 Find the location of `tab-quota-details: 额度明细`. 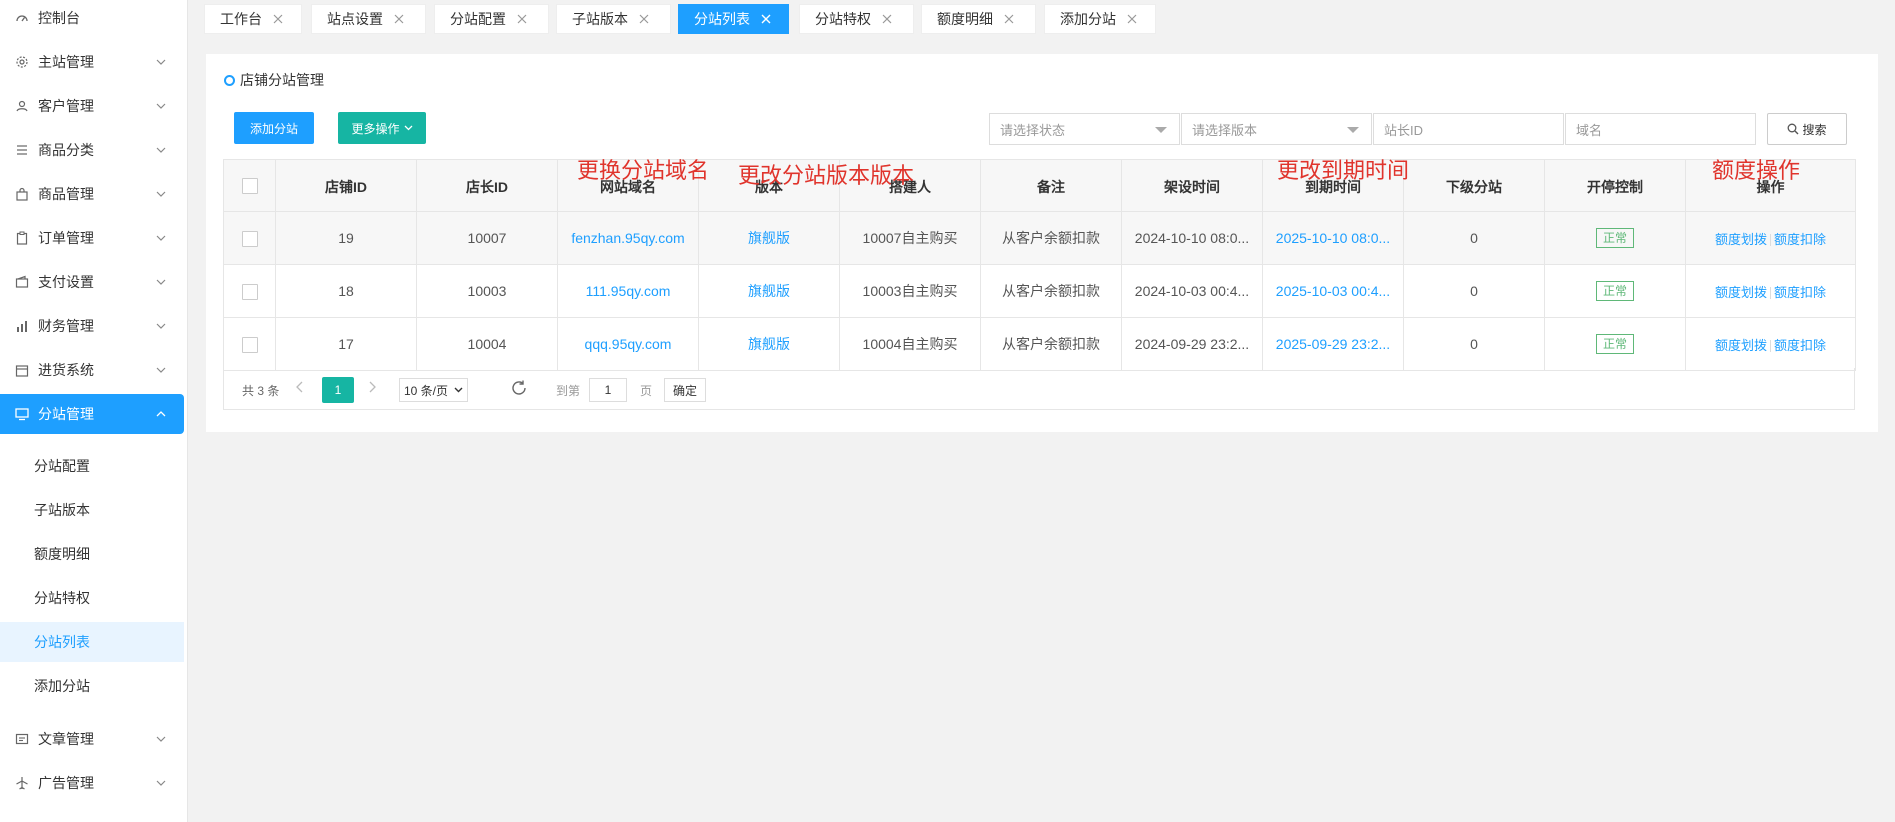

tab-quota-details: 额度明细 is located at coordinates (978, 19).